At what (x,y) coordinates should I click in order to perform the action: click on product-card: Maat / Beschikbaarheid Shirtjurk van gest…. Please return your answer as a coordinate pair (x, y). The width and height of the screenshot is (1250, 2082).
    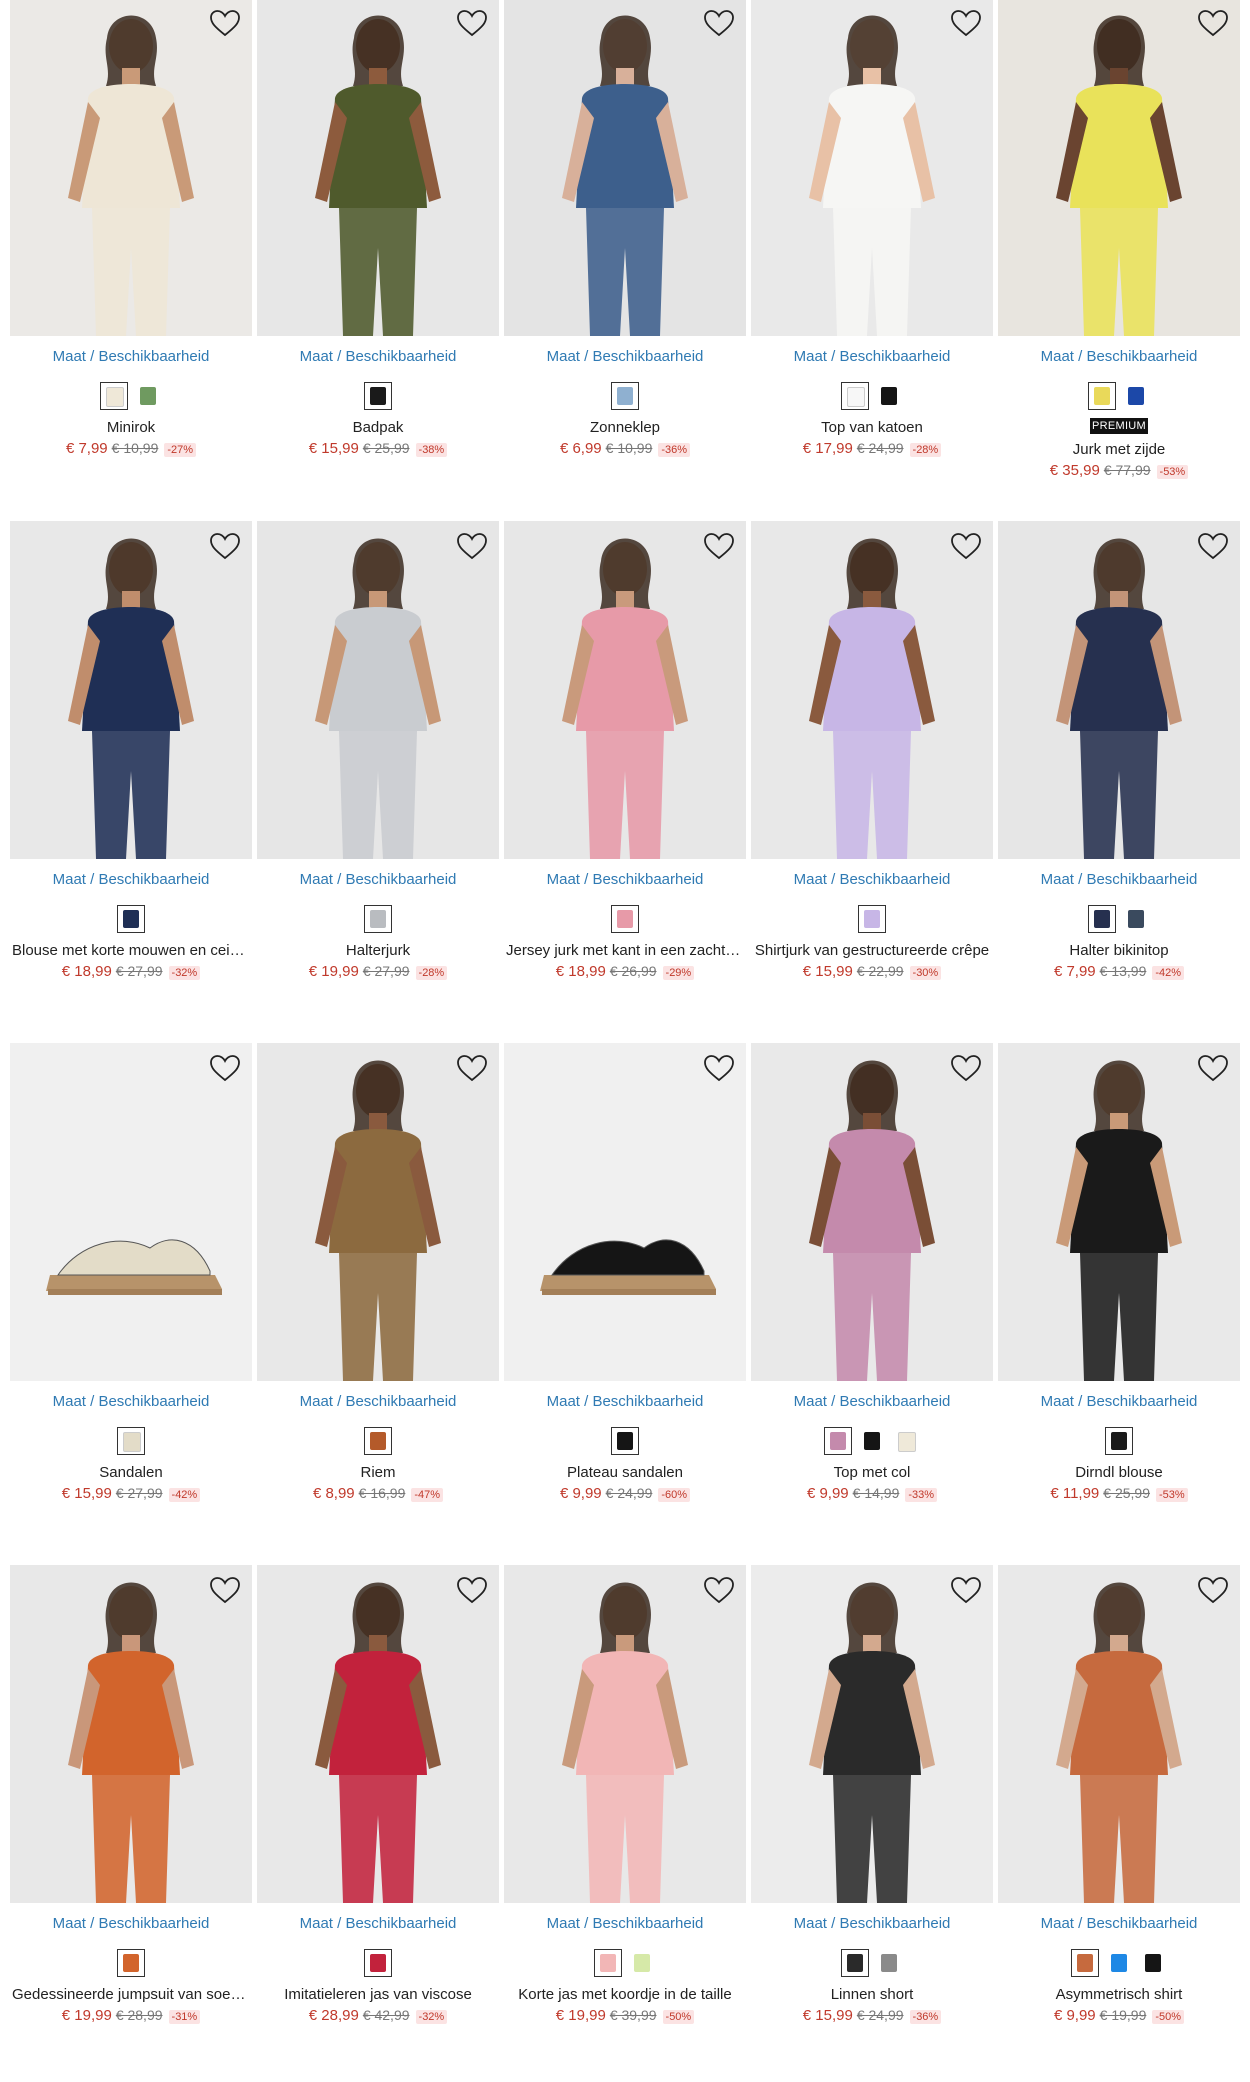
    Looking at the image, I should click on (872, 750).